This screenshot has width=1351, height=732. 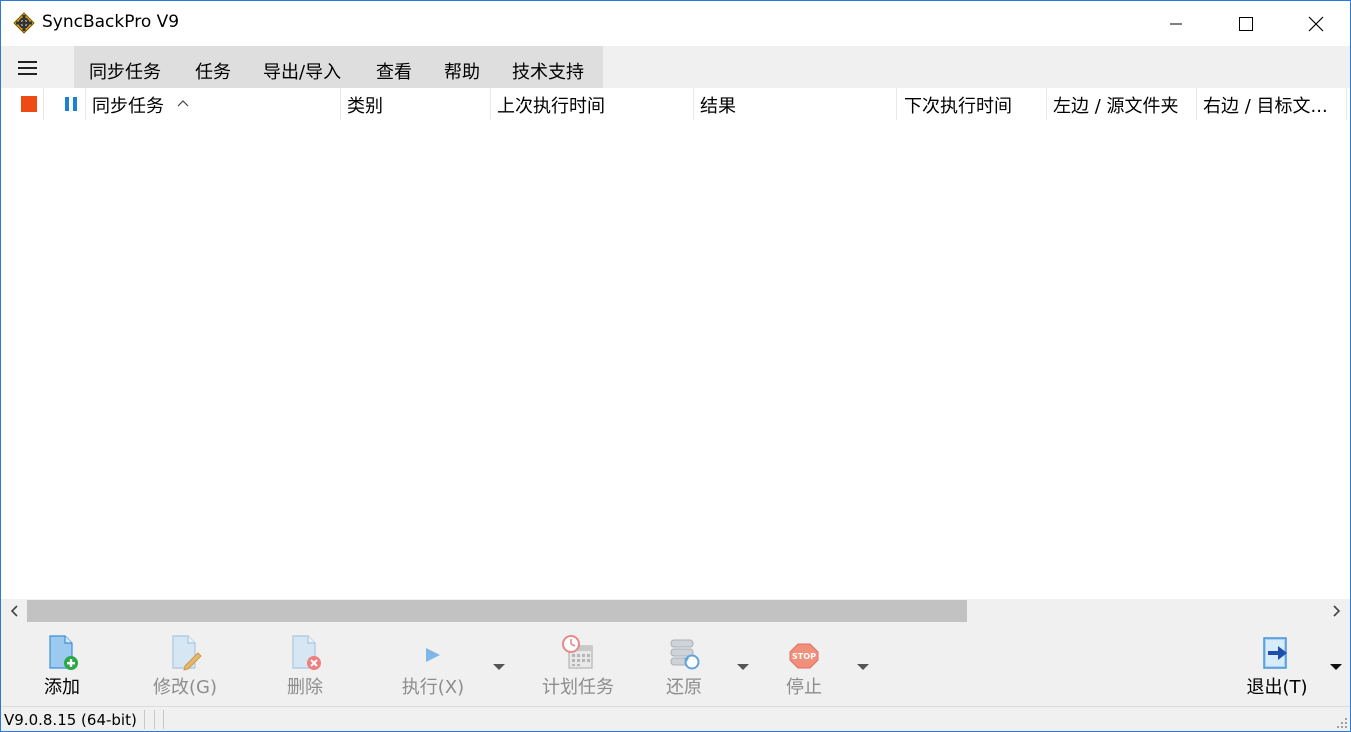 What do you see at coordinates (499, 667) in the screenshot?
I see `run-dropdown-arrow-icon` at bounding box center [499, 667].